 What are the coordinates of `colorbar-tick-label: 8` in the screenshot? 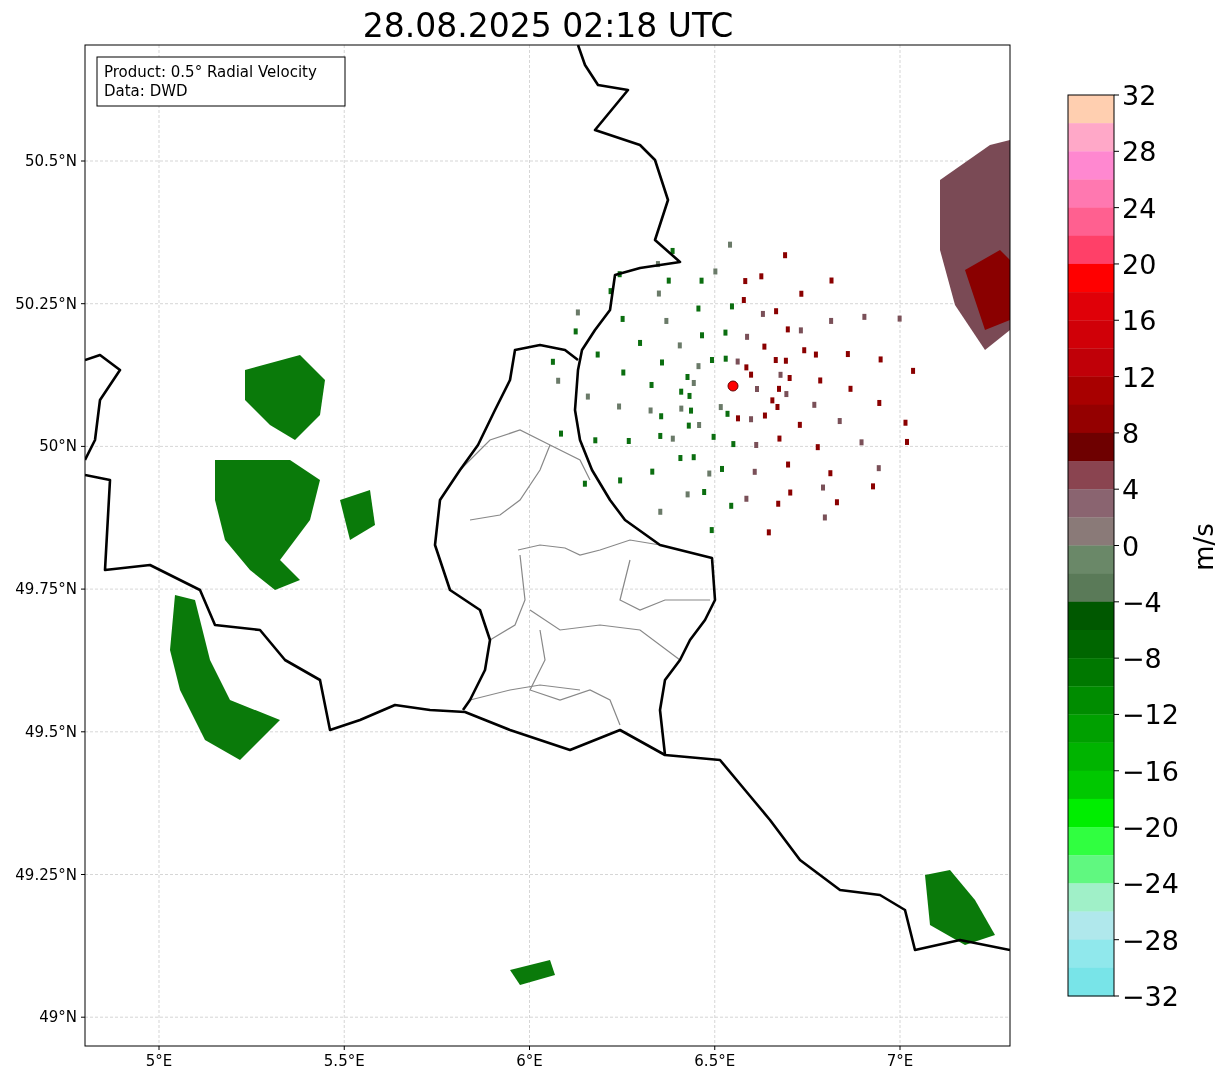 It's located at (1131, 433).